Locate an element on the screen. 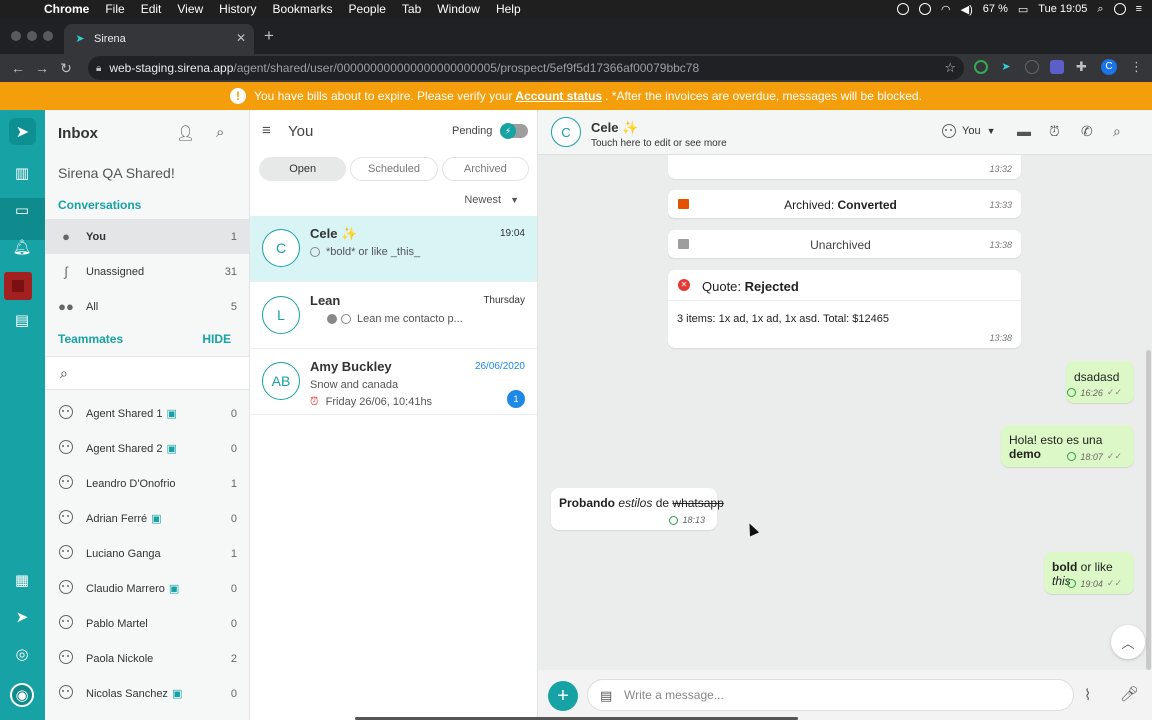  message-bubble-outgoing: bold or like this 19:04 ✓✓ is located at coordinates (1089, 573).